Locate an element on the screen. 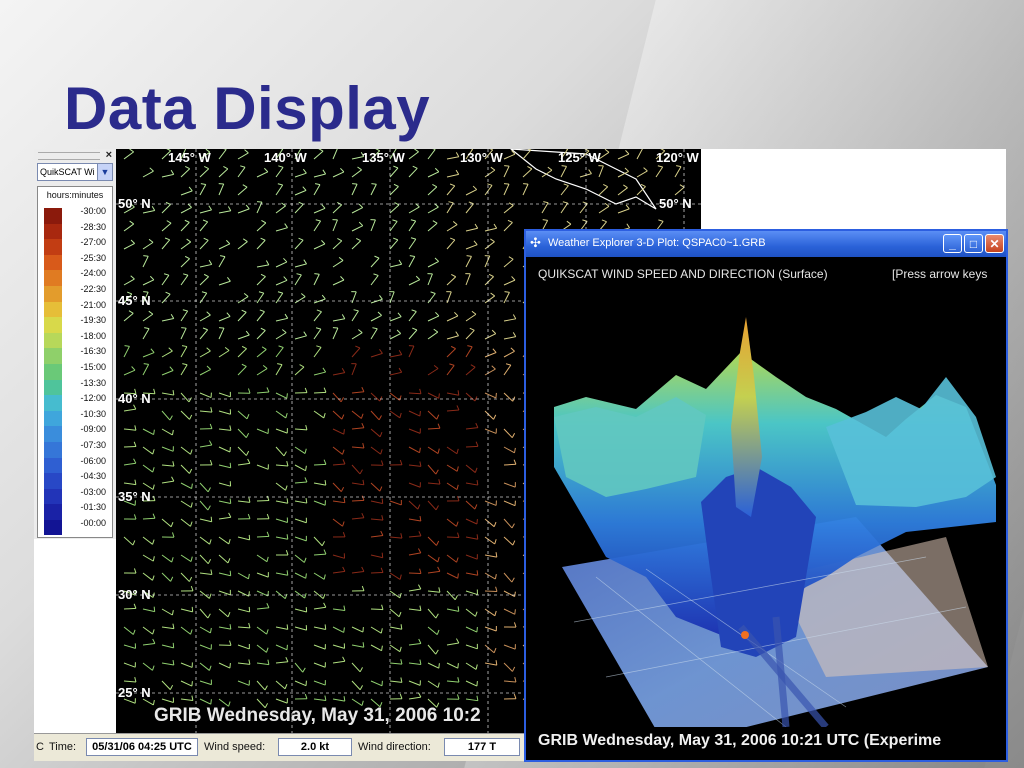  longitude-label: 135° W is located at coordinates (383, 157).